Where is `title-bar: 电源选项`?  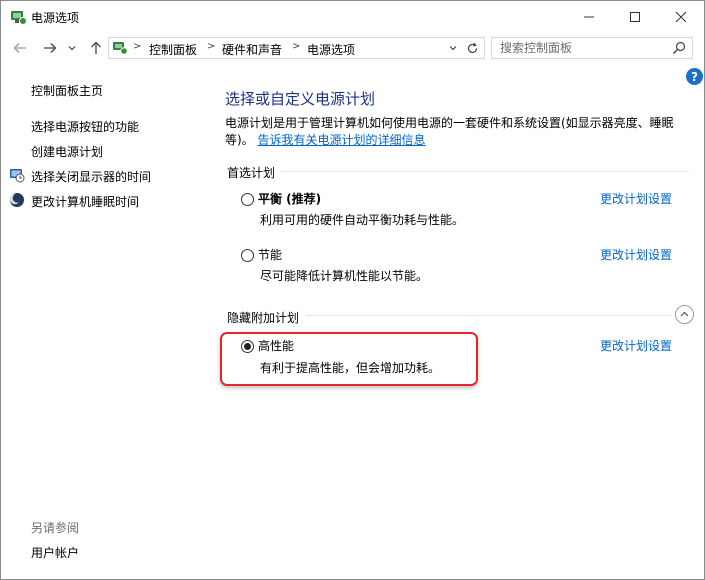 title-bar: 电源选项 is located at coordinates (352, 16).